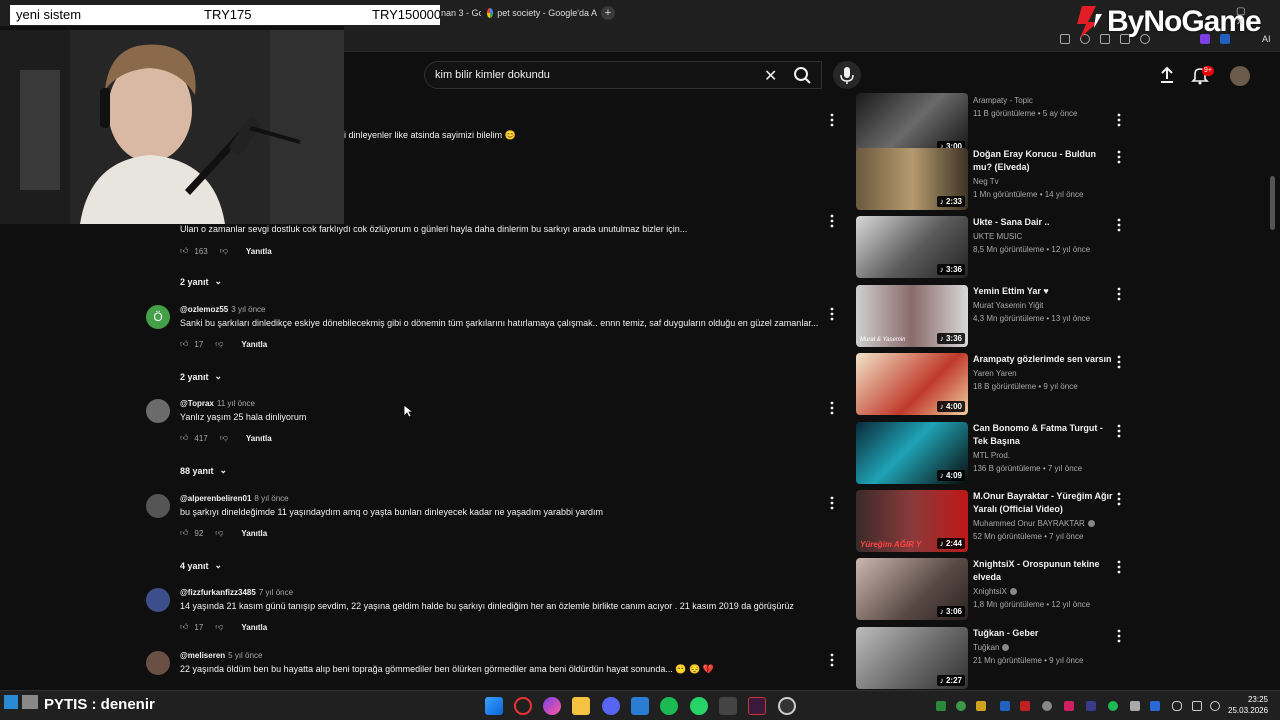 The height and width of the screenshot is (720, 1280). I want to click on volume-icon, so click(1215, 706).